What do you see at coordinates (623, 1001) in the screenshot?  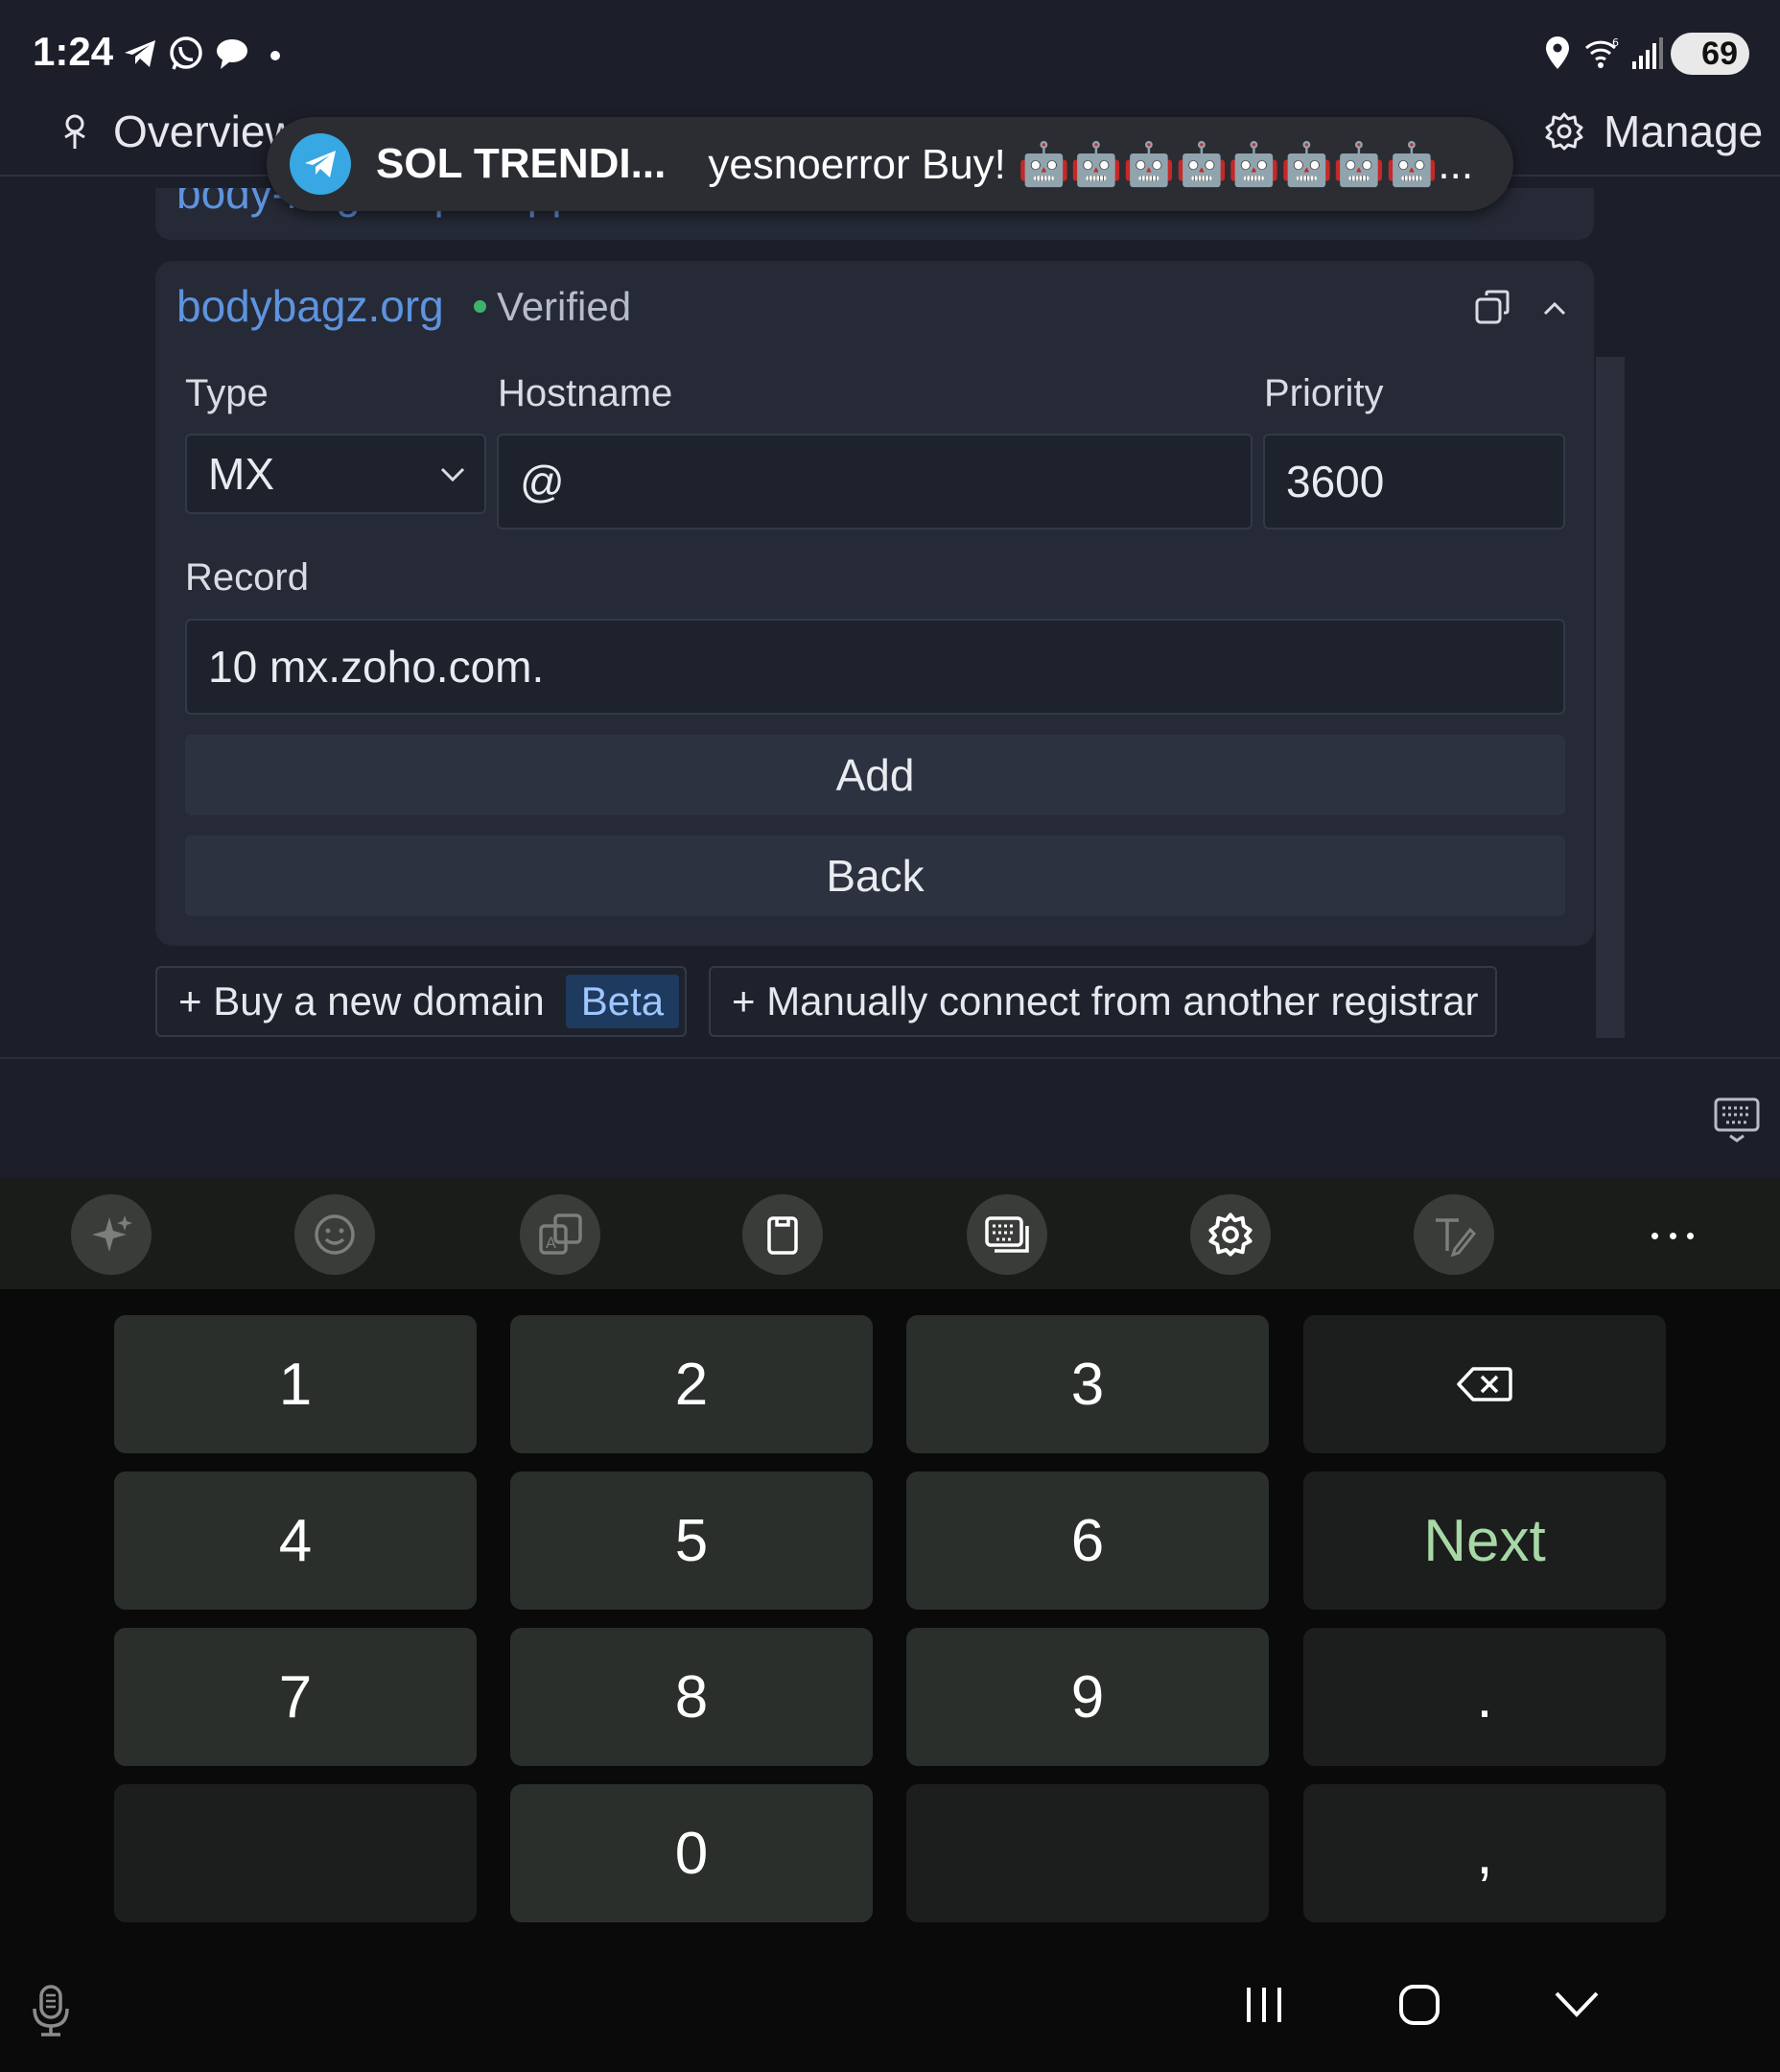 I see `beta-badge: Beta` at bounding box center [623, 1001].